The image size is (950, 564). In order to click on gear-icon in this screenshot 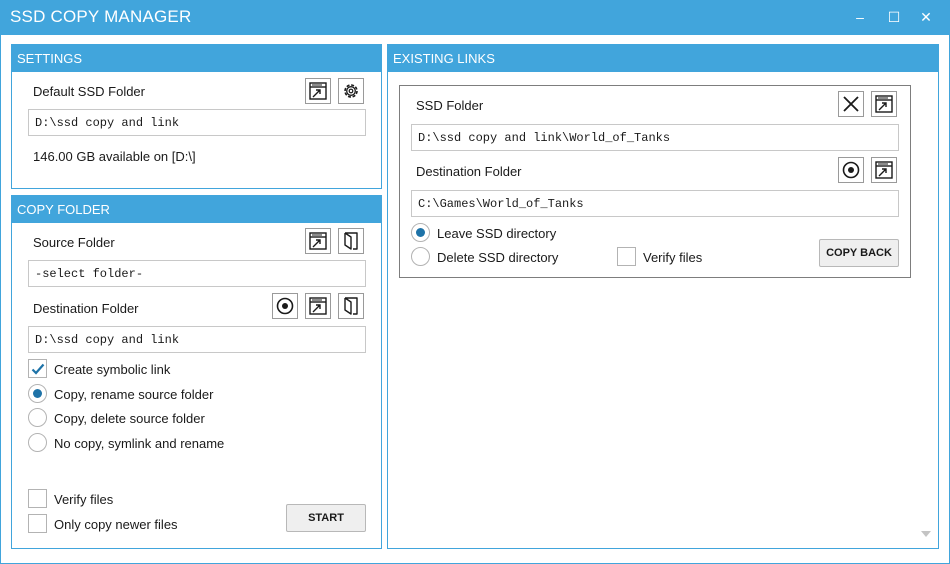, I will do `click(351, 91)`.